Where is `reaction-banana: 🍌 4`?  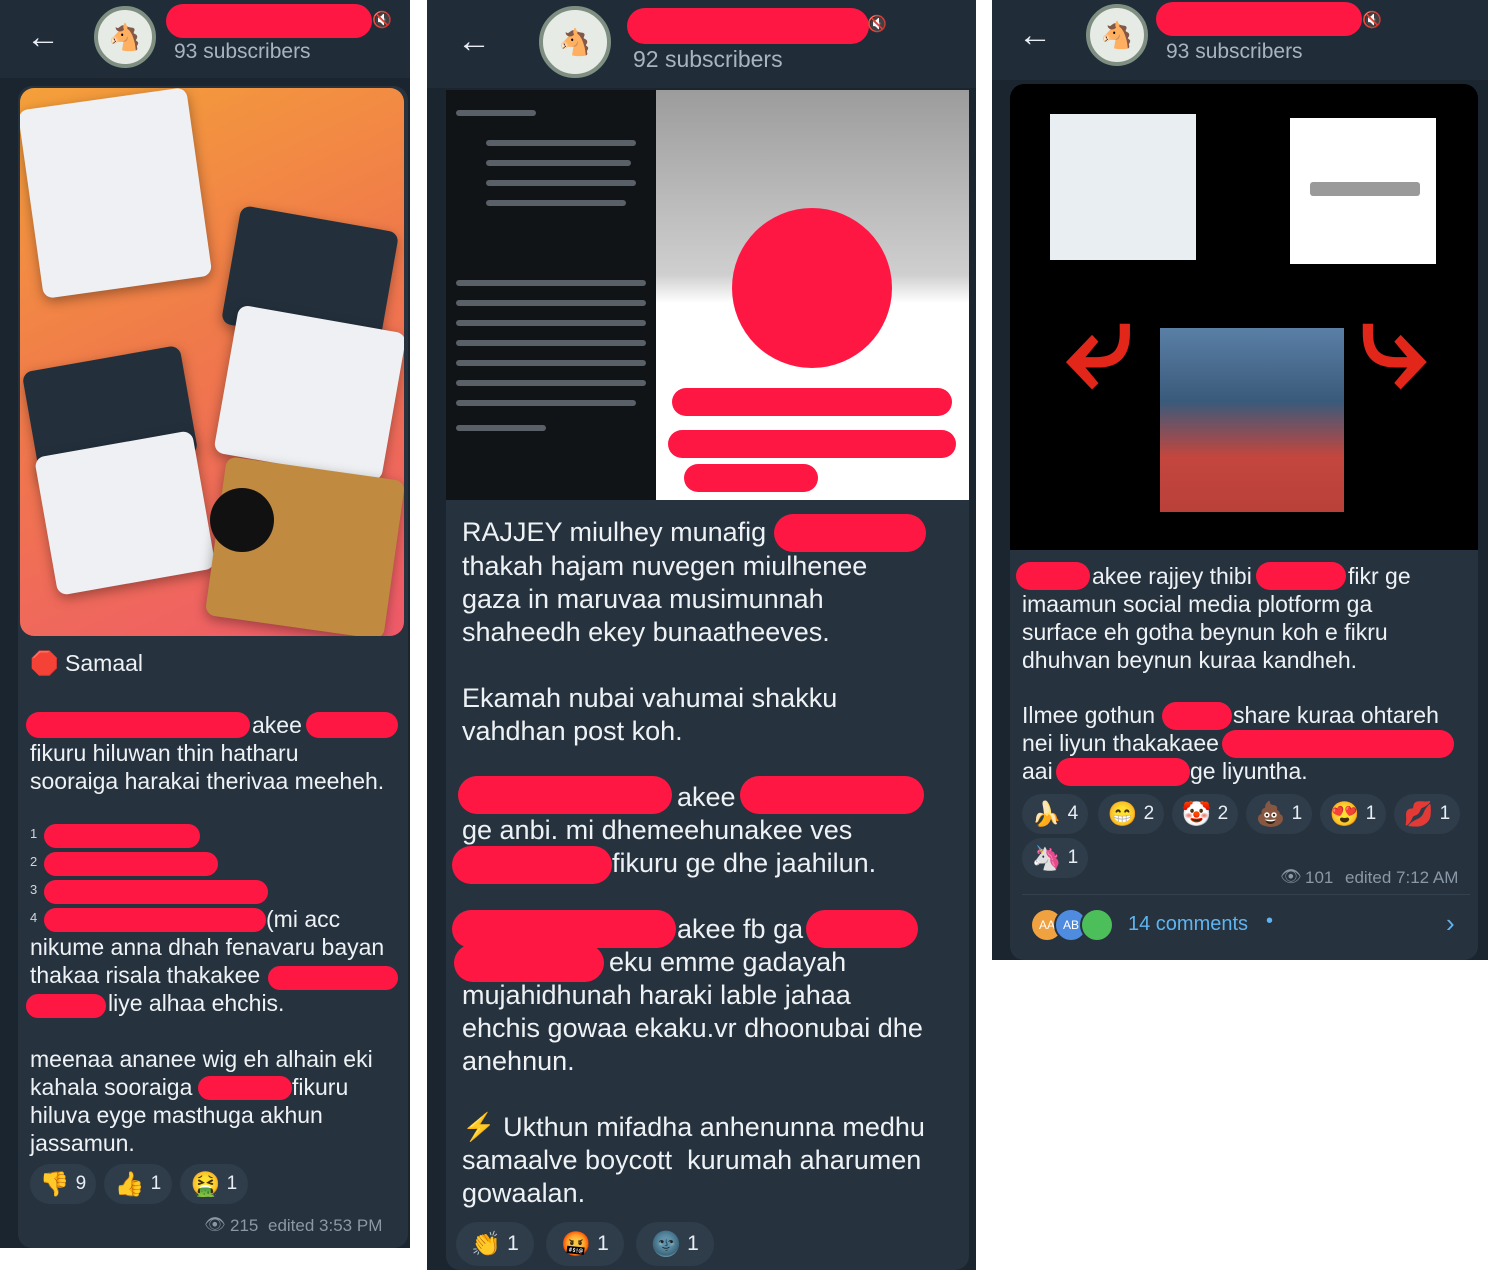 reaction-banana: 🍌 4 is located at coordinates (1055, 814).